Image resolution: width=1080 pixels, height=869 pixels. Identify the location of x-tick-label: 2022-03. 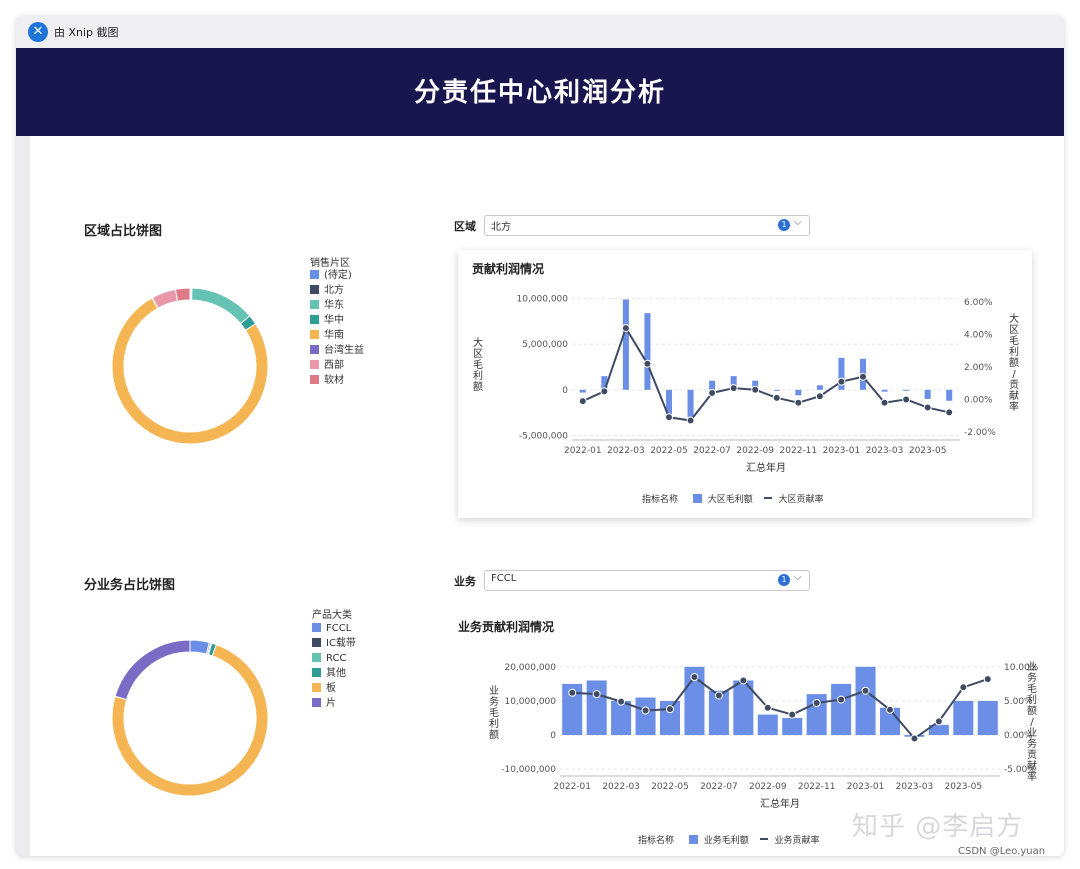
(621, 787).